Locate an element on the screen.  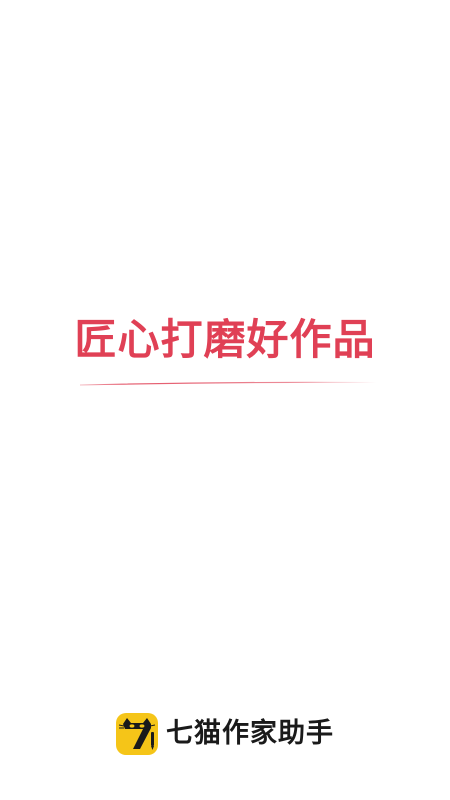
brand-row: 七猫作家助手 is located at coordinates (225, 734).